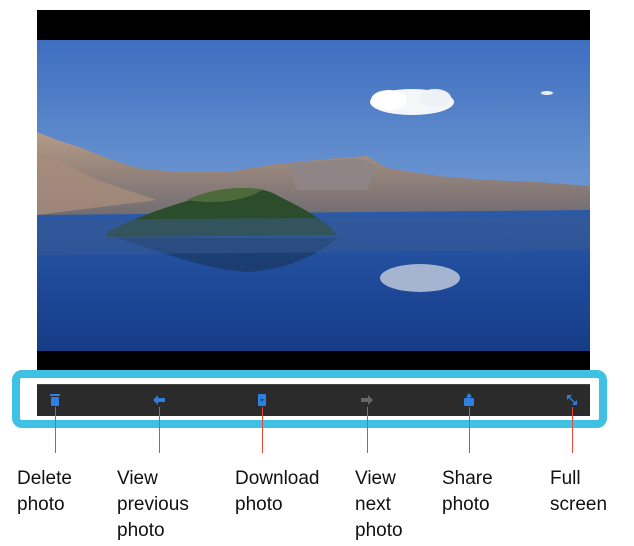 The image size is (634, 546). Describe the element at coordinates (262, 430) in the screenshot. I see `pointer-line-download` at that location.